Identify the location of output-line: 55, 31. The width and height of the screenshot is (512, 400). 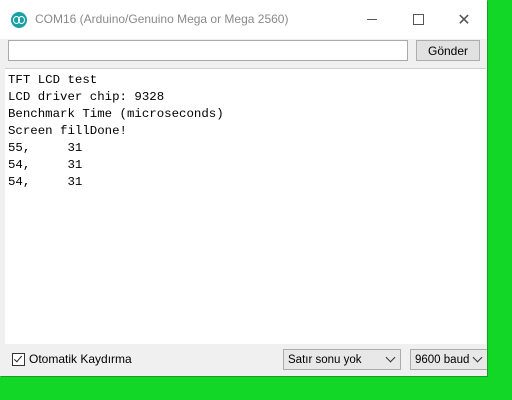
(45, 148).